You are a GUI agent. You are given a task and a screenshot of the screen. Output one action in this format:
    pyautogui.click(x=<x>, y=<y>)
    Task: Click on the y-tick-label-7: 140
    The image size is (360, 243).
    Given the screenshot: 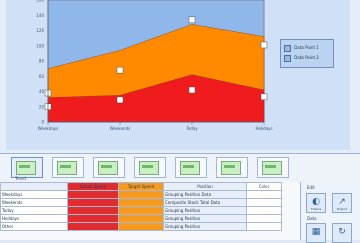 What is the action you would take?
    pyautogui.click(x=40, y=15)
    